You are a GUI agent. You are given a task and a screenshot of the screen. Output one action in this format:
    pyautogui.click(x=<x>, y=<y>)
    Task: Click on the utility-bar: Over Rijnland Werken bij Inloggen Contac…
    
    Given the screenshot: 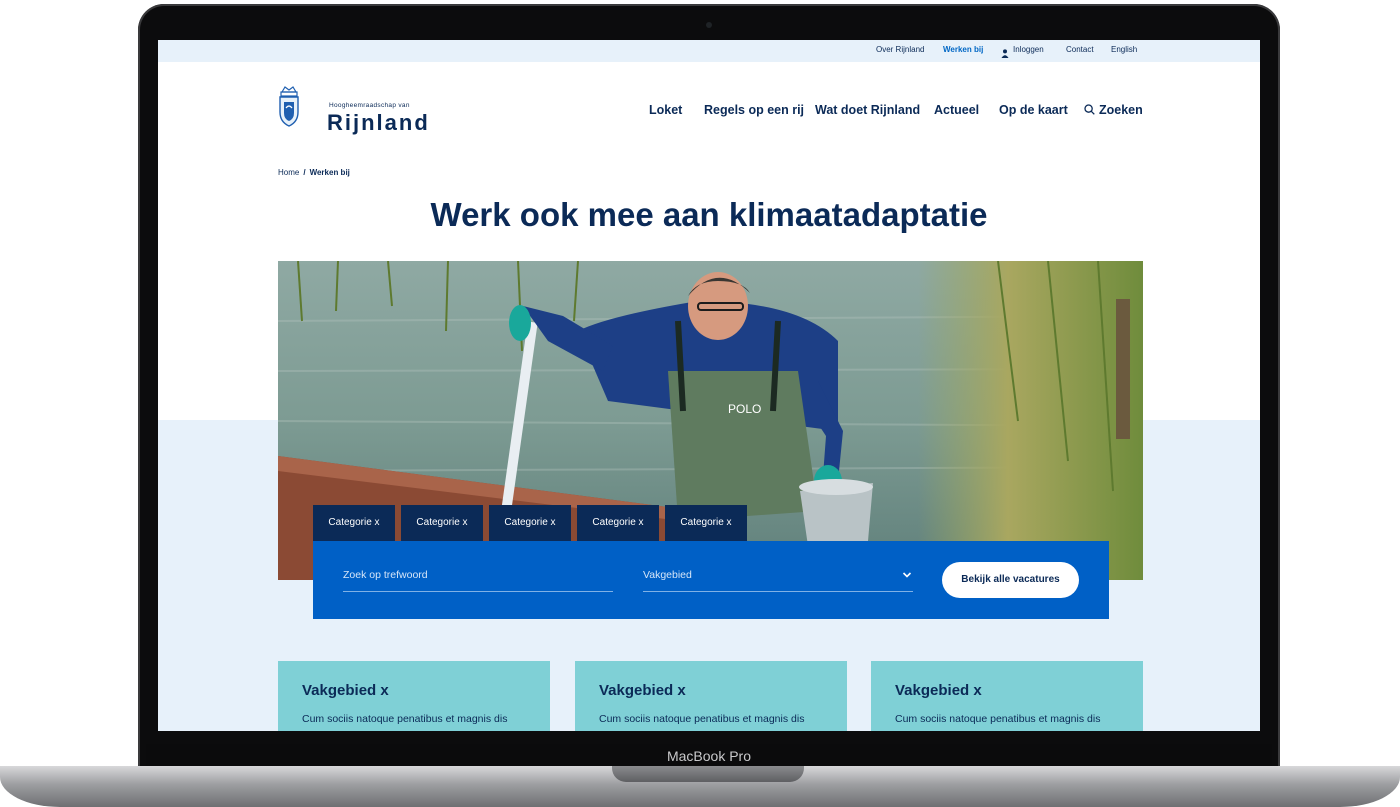 What is the action you would take?
    pyautogui.click(x=709, y=51)
    